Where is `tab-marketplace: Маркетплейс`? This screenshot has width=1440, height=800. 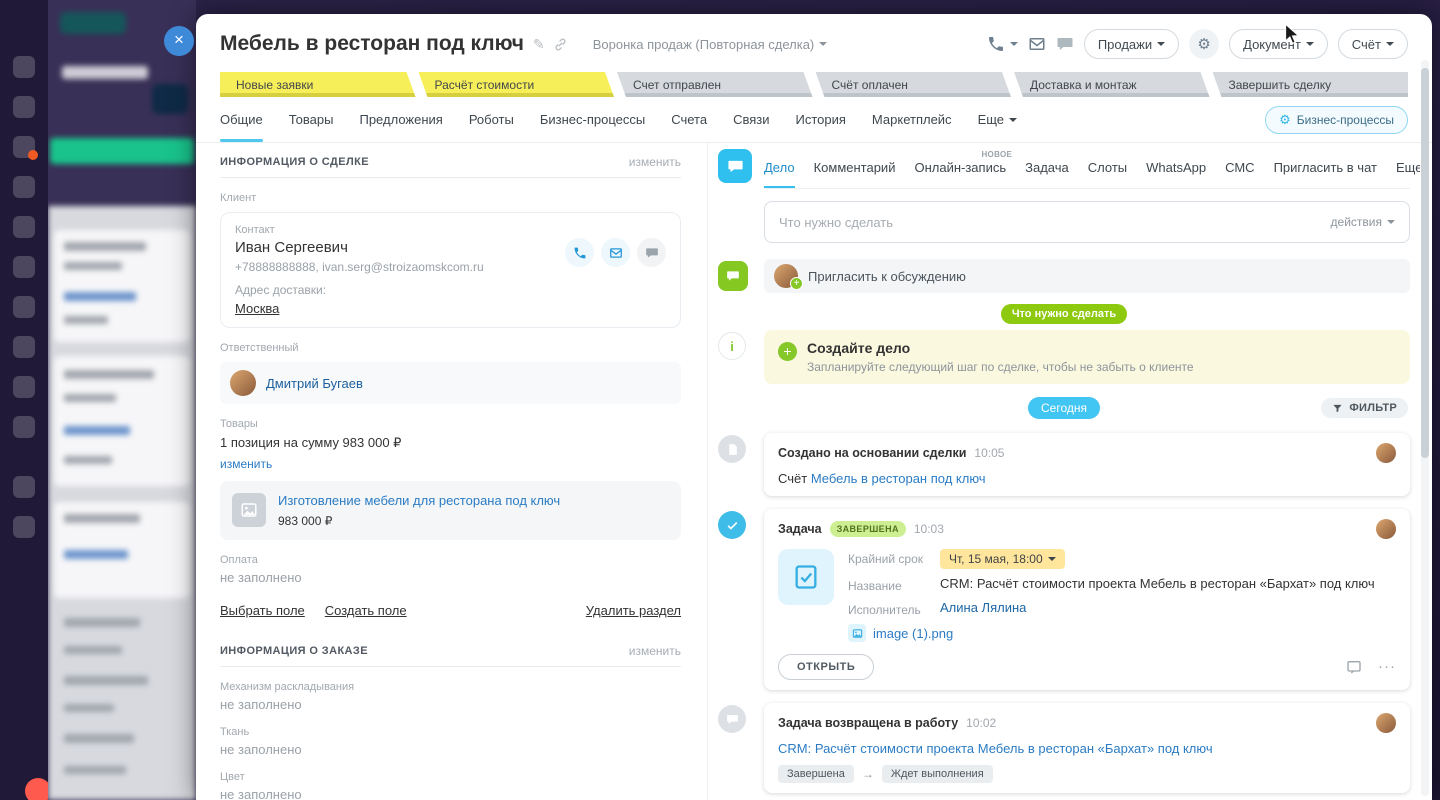
tab-marketplace: Маркетплейс is located at coordinates (912, 119).